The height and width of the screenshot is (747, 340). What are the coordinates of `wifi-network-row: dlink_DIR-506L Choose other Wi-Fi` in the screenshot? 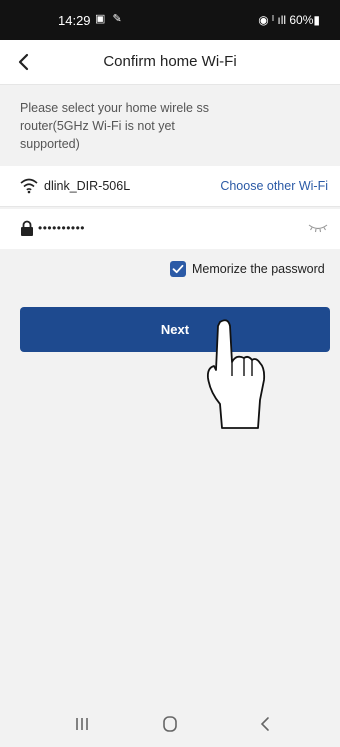 It's located at (170, 186).